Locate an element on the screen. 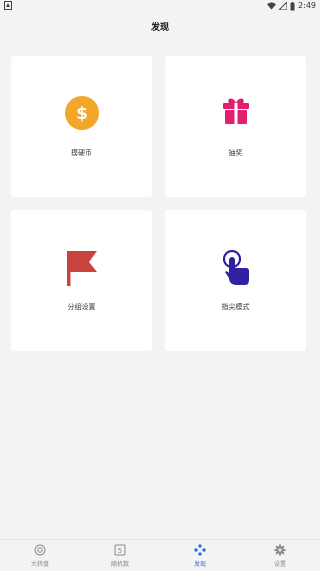  nav-label: 设置 is located at coordinates (279, 564).